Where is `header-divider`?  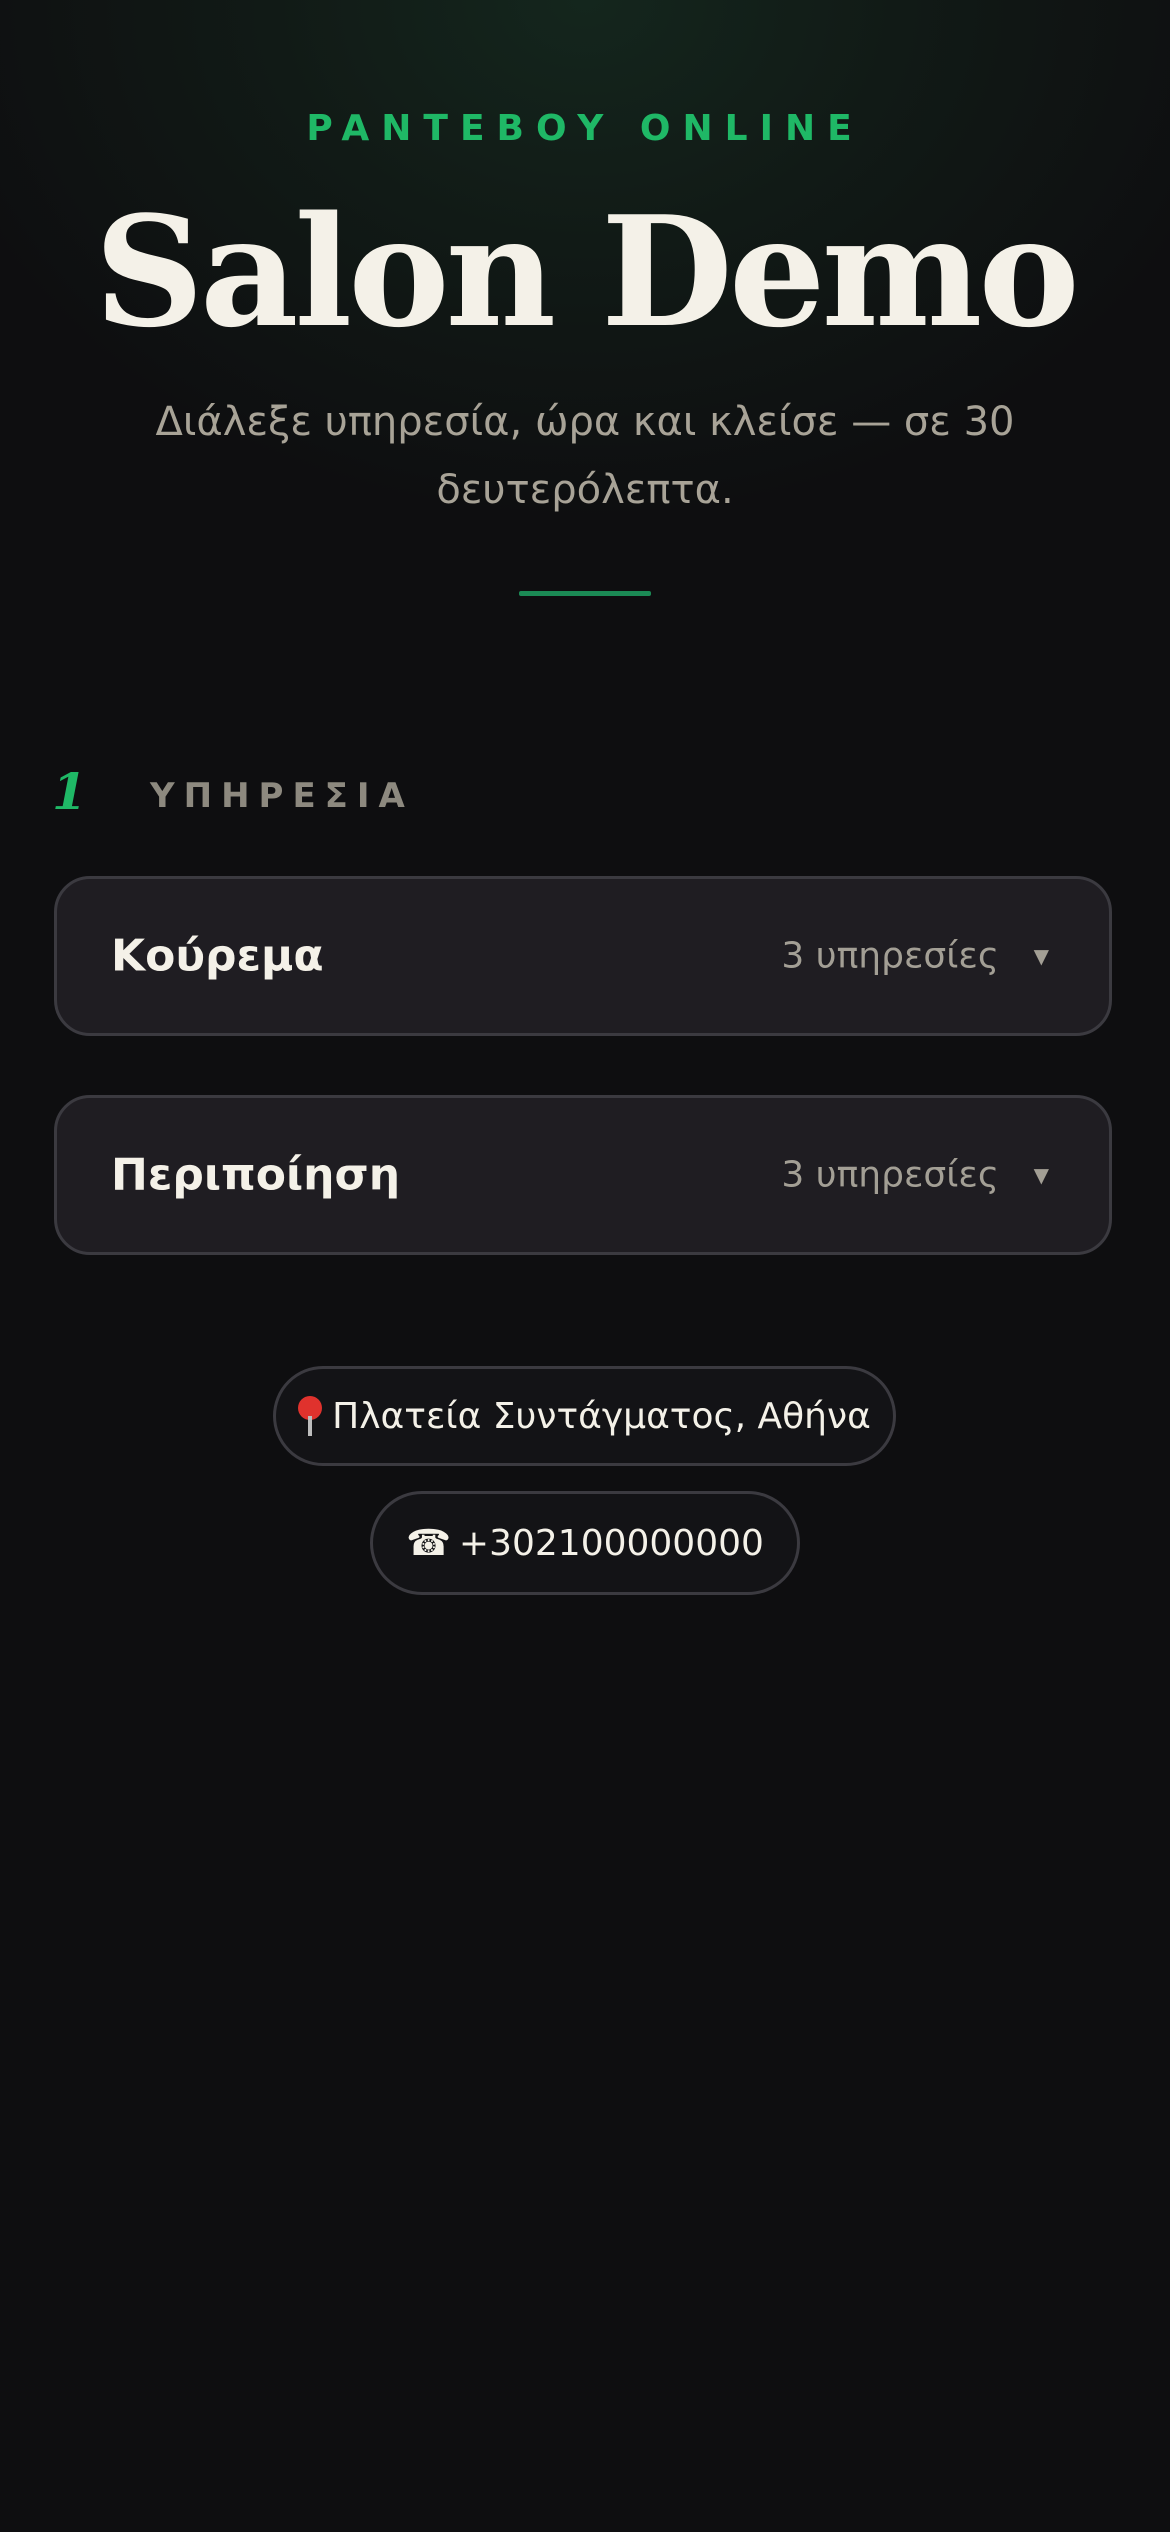
header-divider is located at coordinates (585, 593).